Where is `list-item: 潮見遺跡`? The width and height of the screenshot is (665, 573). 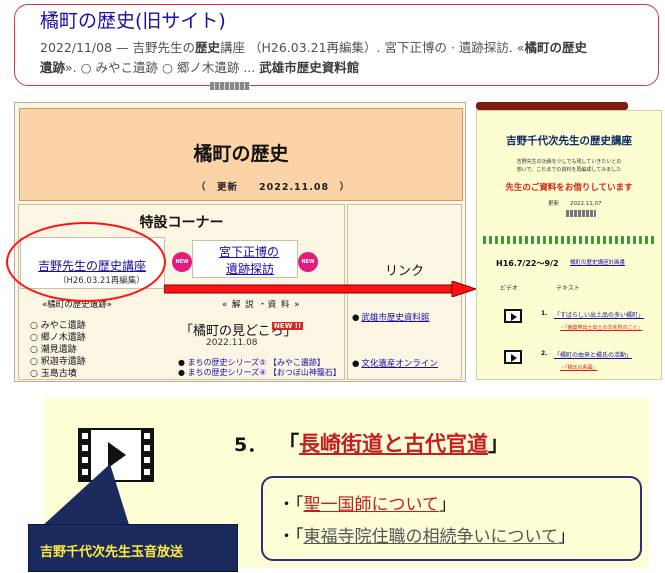 list-item: 潮見遺跡 is located at coordinates (58, 350).